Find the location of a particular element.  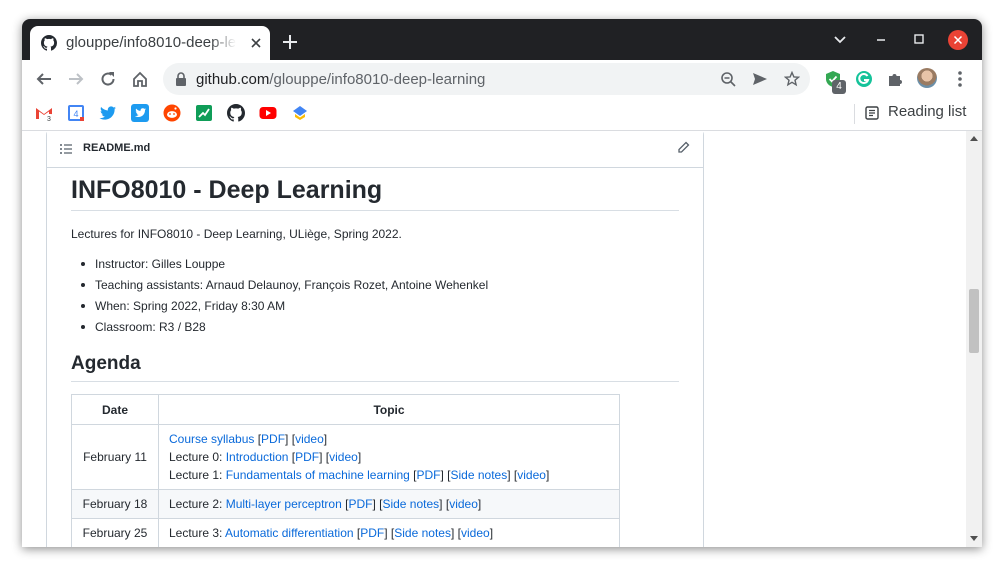

tab-title: glouppe/info8010-deep-learning is located at coordinates (151, 42).